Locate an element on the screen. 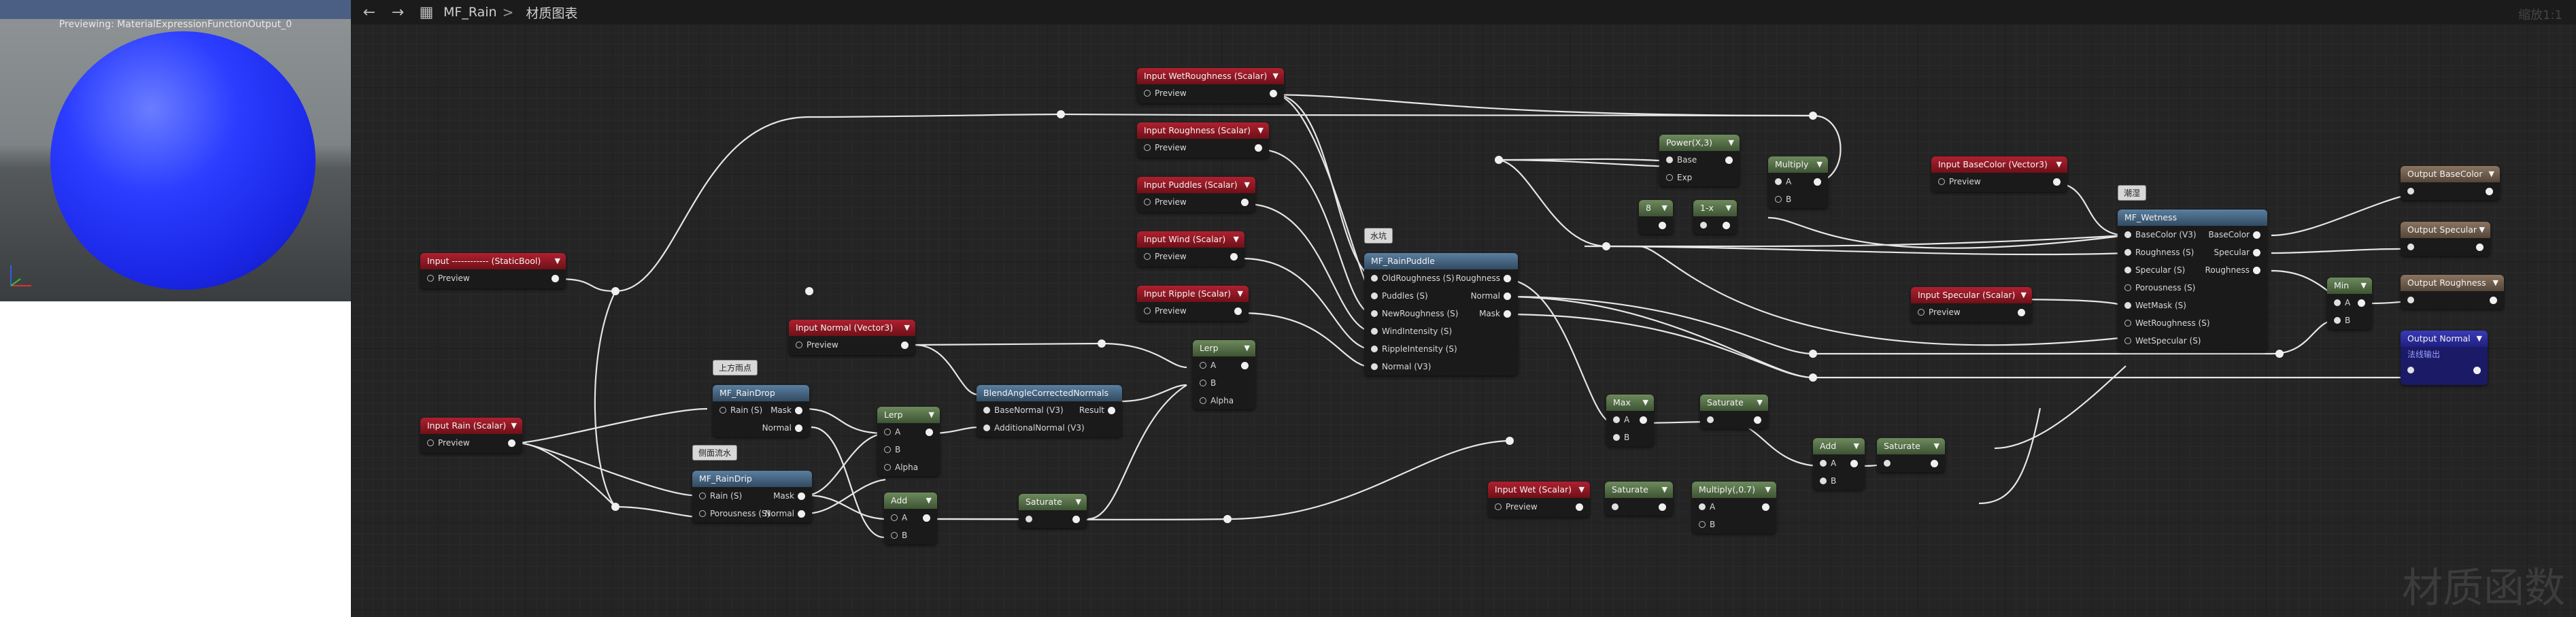 This screenshot has height=617, width=2576. node-lerp: Lerp ▼ A B Alpha is located at coordinates (1224, 375).